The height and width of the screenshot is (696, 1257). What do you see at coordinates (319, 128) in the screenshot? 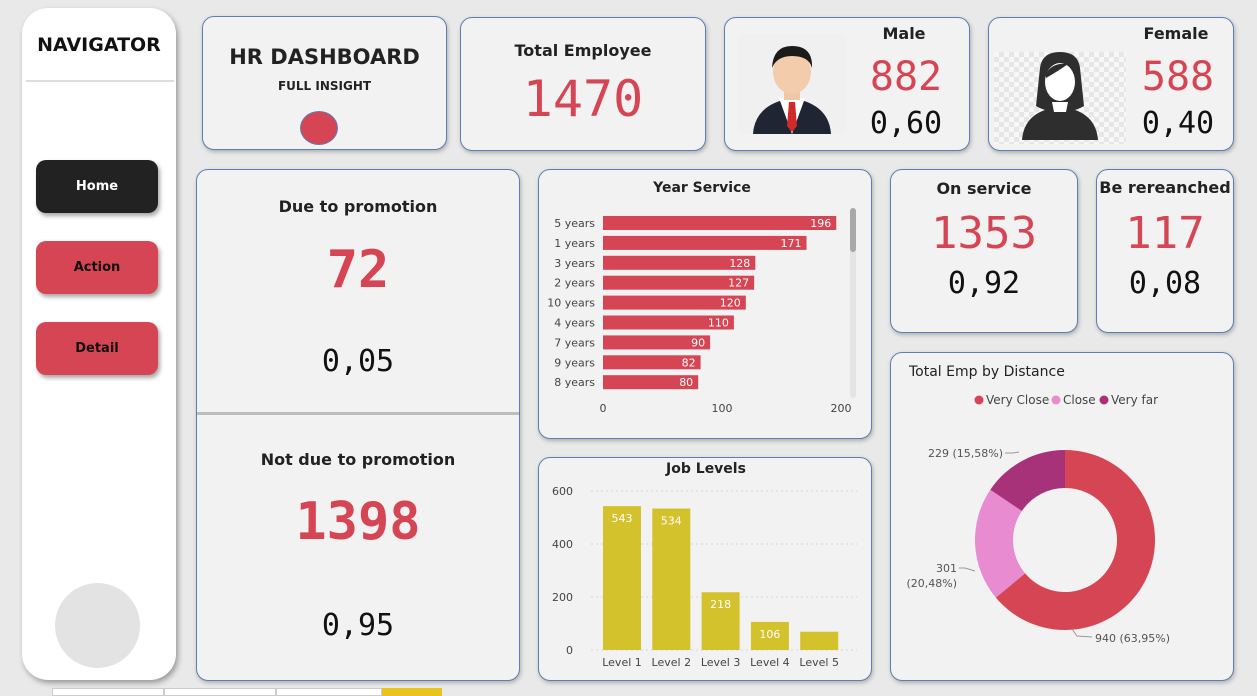
I see `status-dot-button` at bounding box center [319, 128].